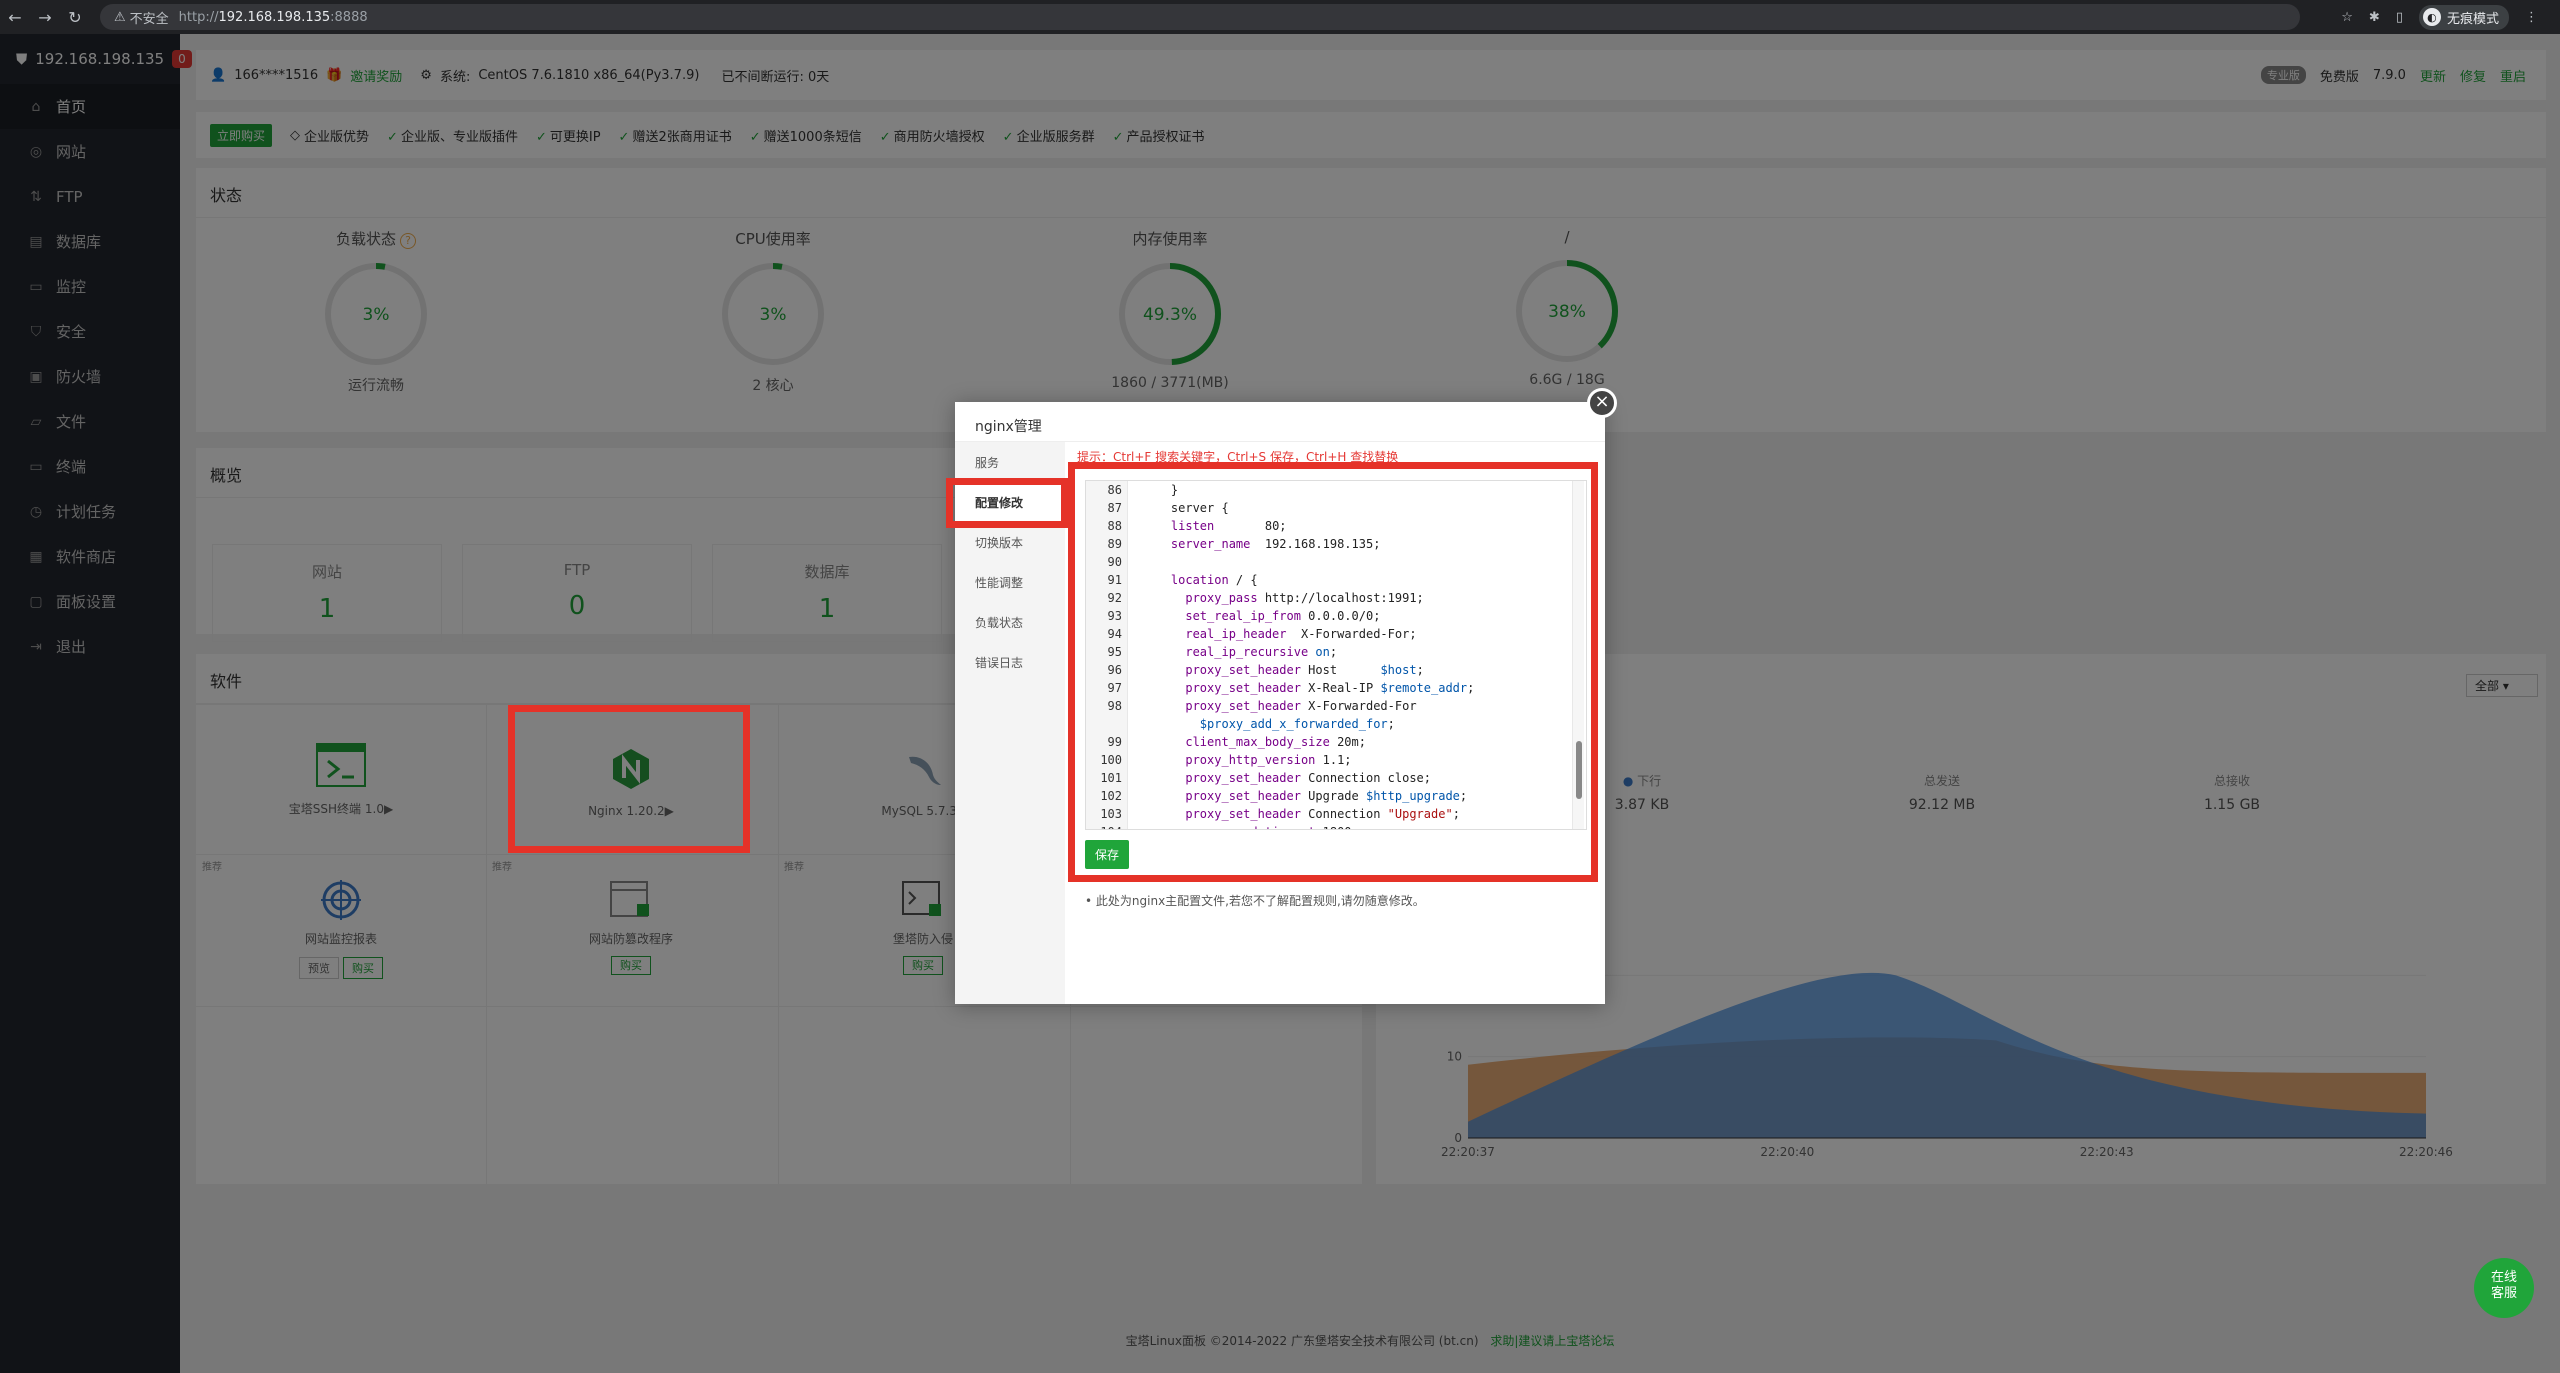 This screenshot has width=2560, height=1373. I want to click on incognito-icon: ◐, so click(2431, 17).